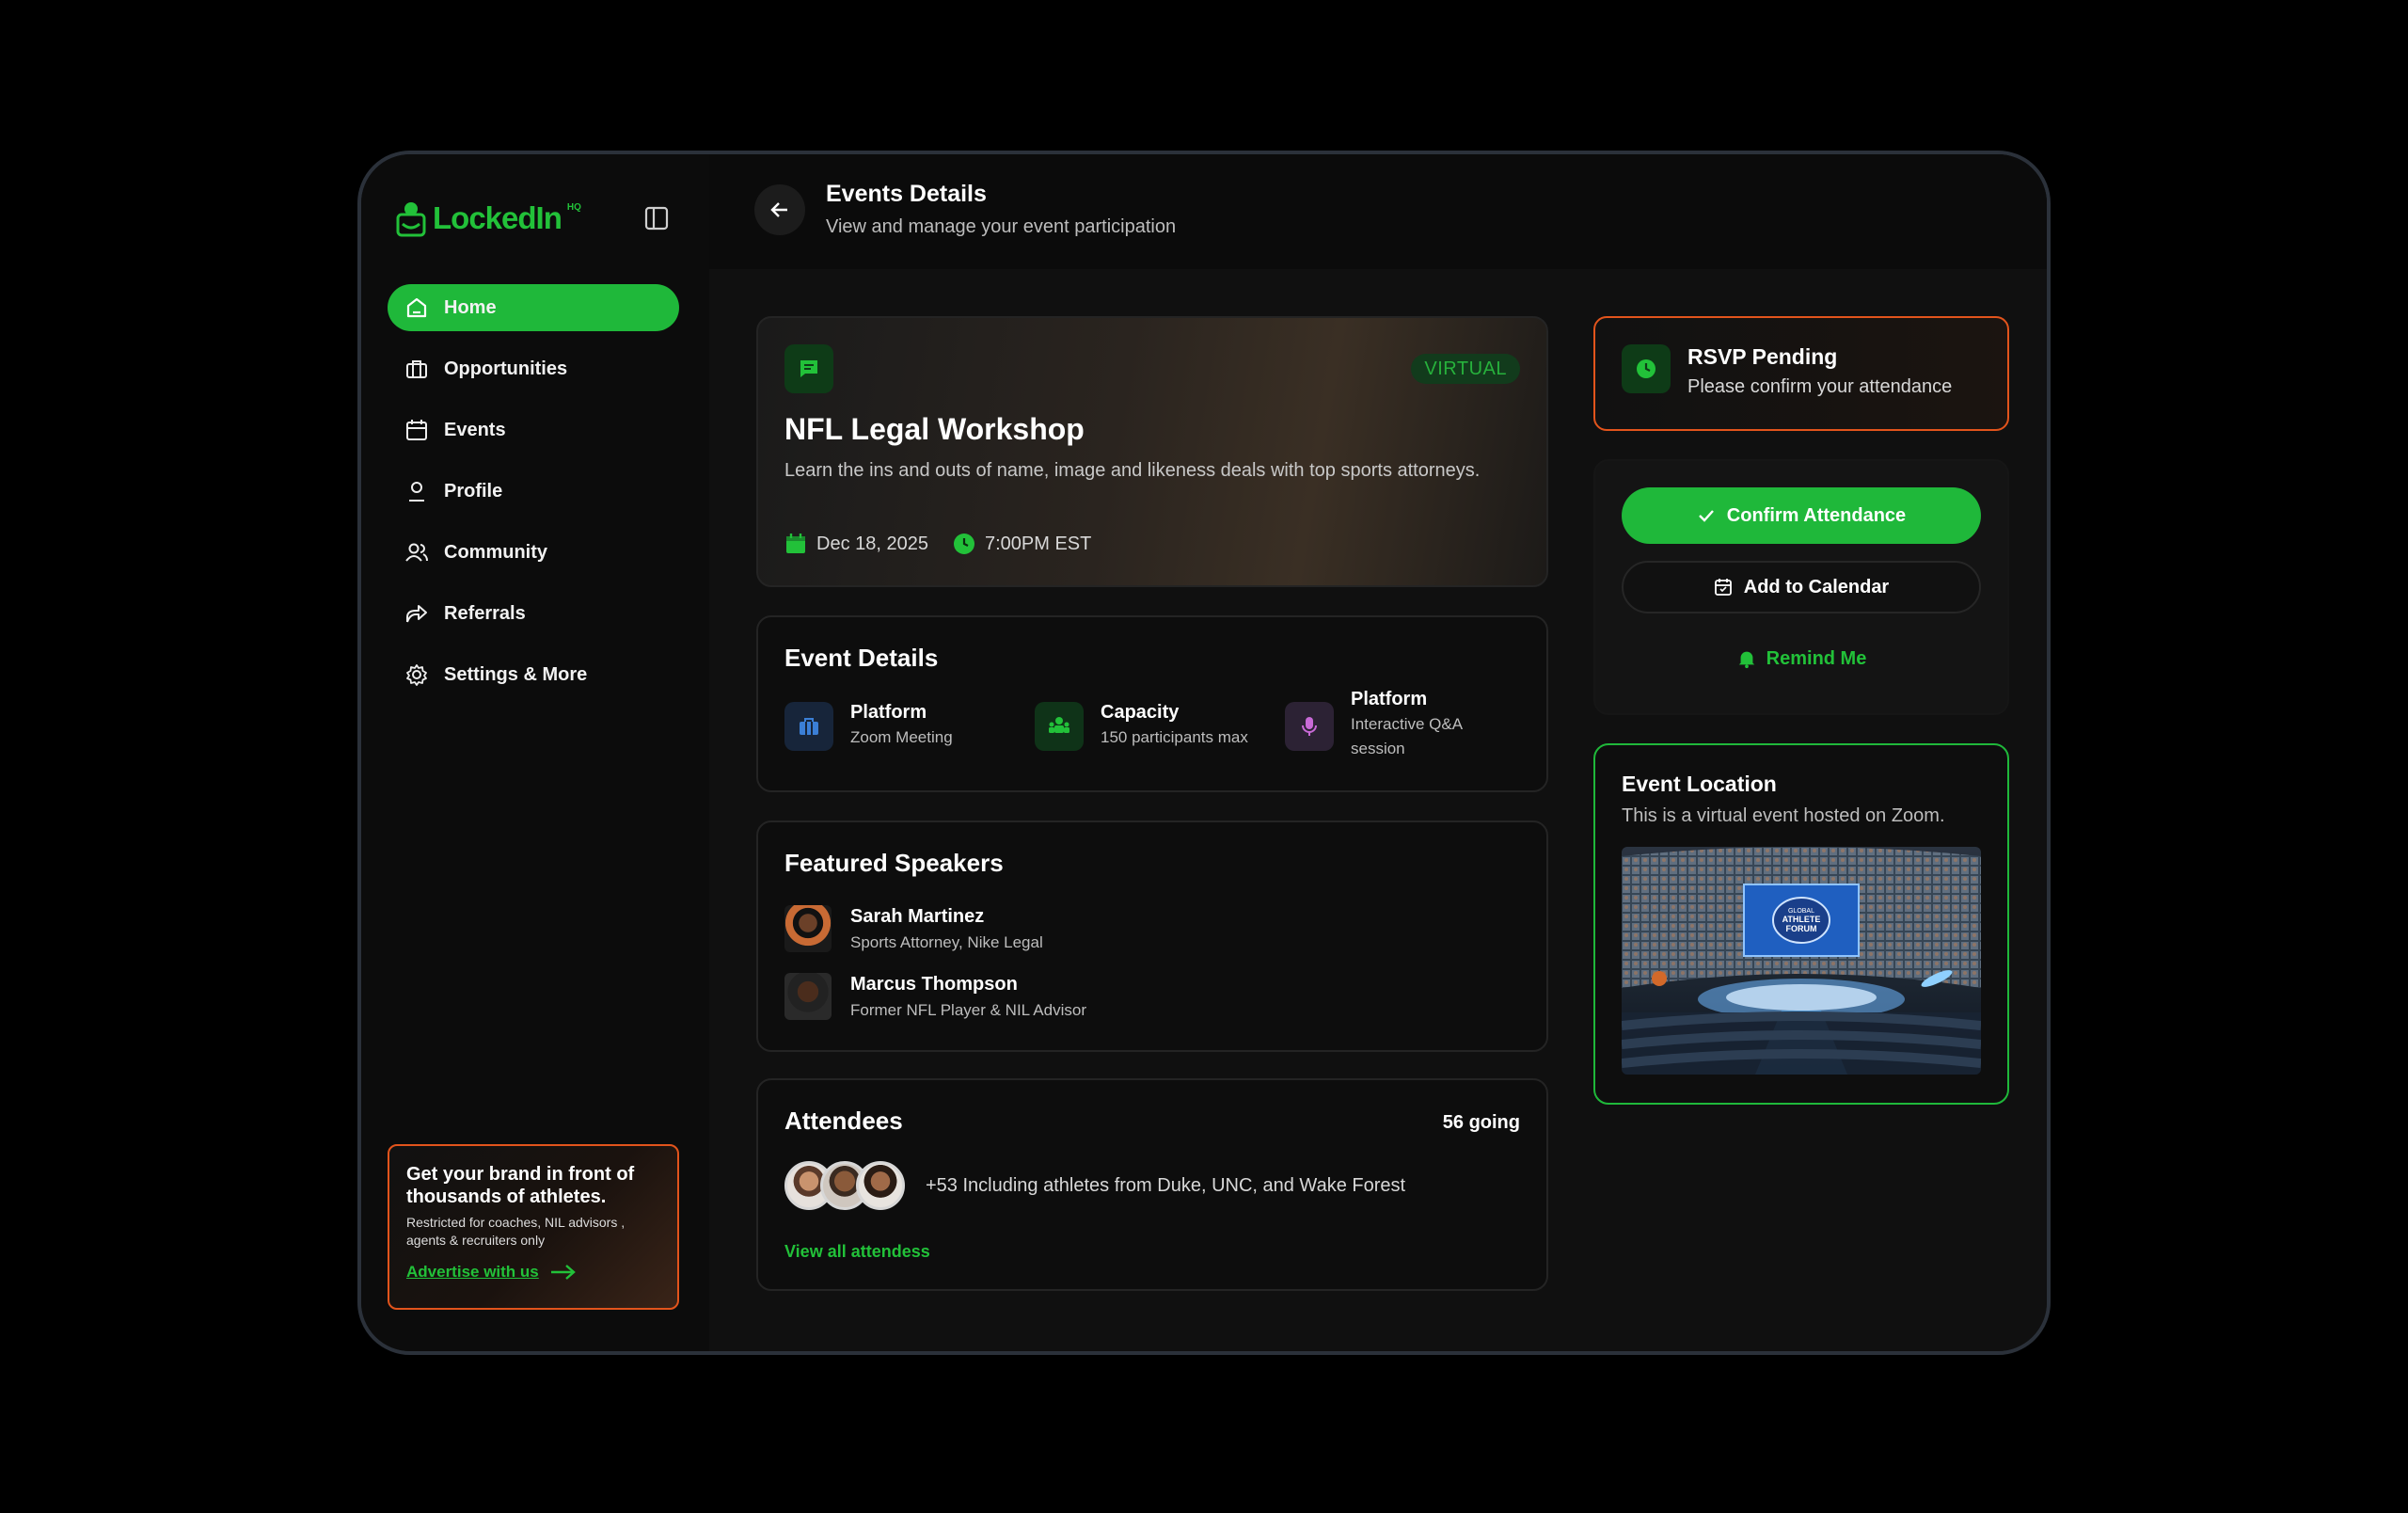 The width and height of the screenshot is (2408, 1513). What do you see at coordinates (1817, 658) in the screenshot?
I see `remind-me-label: Remind Me` at bounding box center [1817, 658].